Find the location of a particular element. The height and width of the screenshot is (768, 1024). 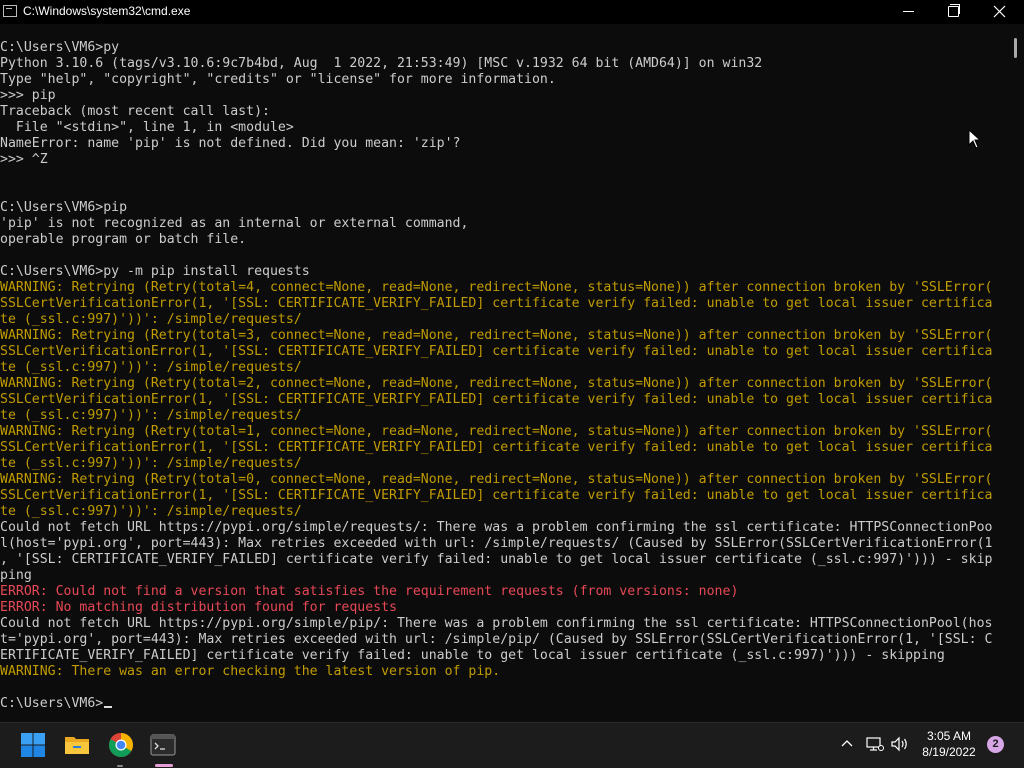

console-line: >>> ^Z is located at coordinates (496, 160).